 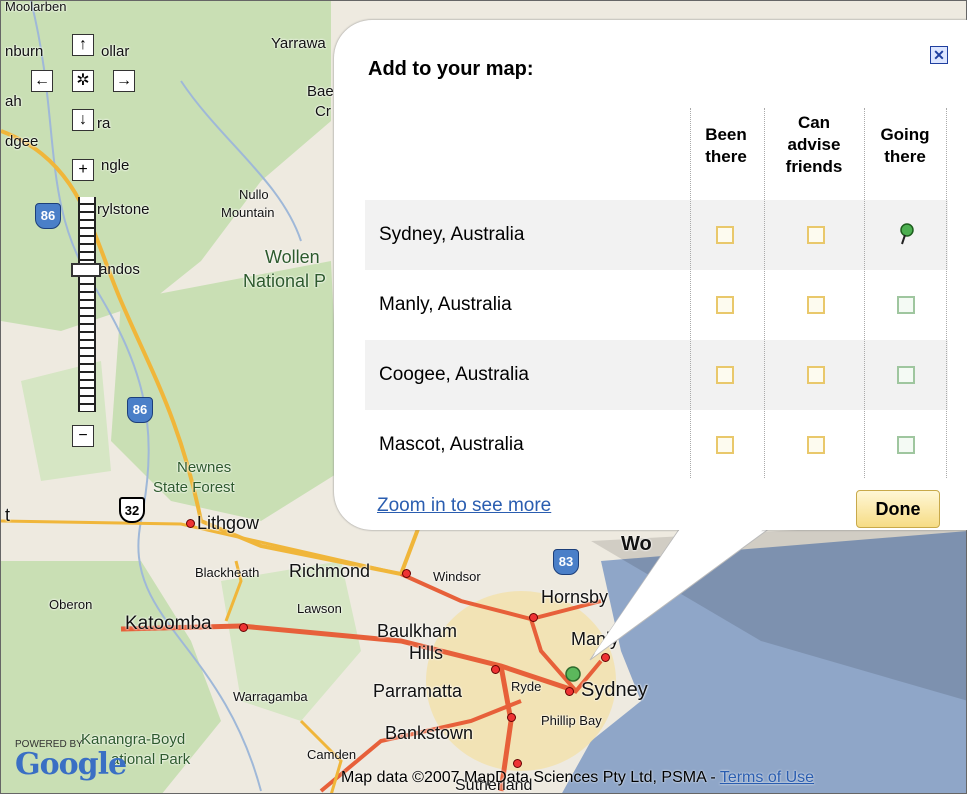 What do you see at coordinates (571, 720) in the screenshot?
I see `place-label: Phillip Bay` at bounding box center [571, 720].